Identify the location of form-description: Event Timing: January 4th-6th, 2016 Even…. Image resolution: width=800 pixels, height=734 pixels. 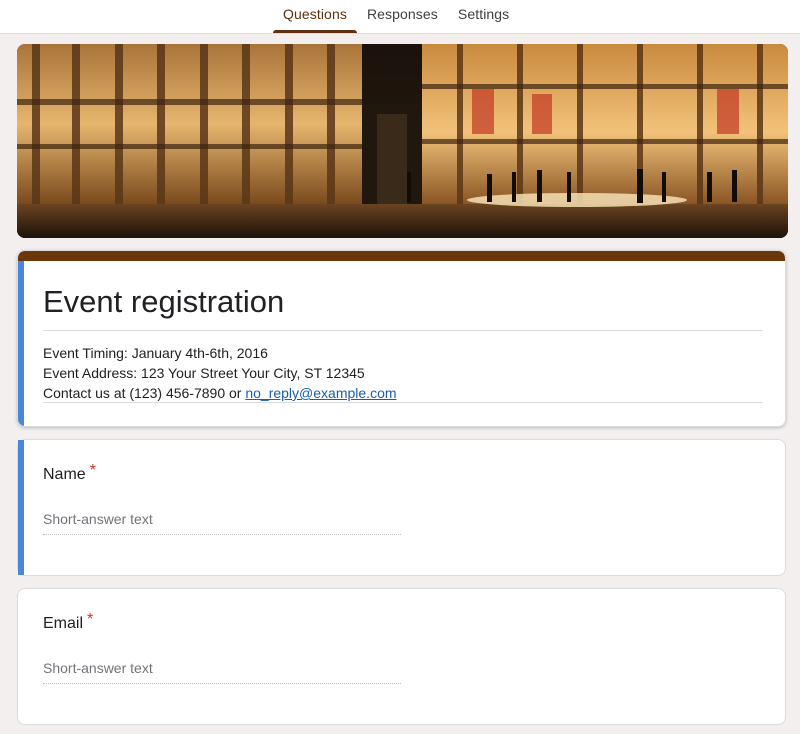
(220, 373).